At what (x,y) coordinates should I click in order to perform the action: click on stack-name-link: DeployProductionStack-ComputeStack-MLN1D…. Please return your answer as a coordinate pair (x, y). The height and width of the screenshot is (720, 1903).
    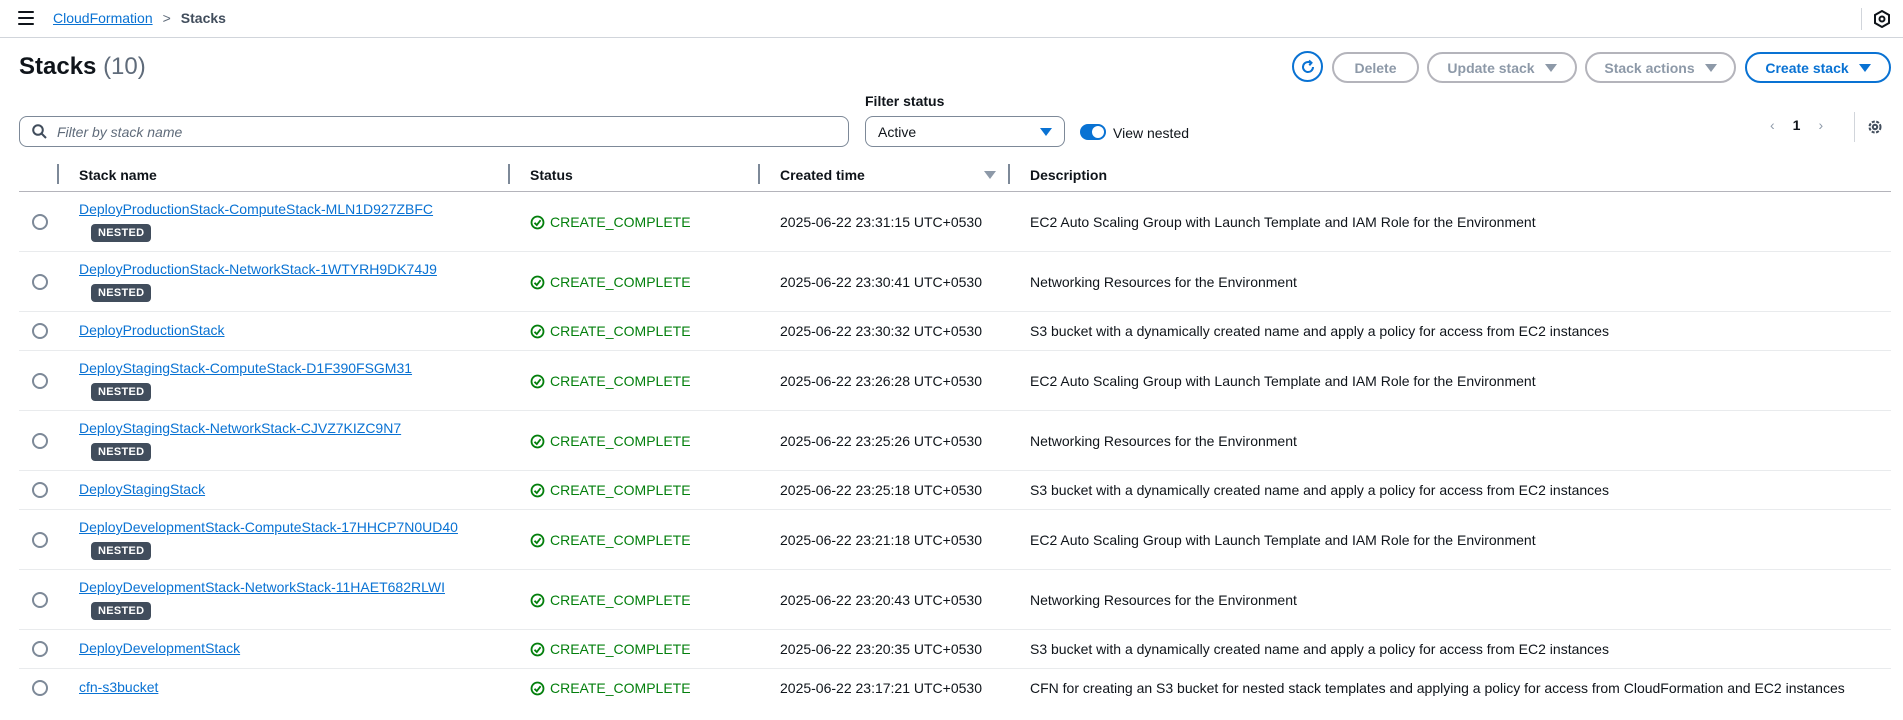
    Looking at the image, I should click on (256, 209).